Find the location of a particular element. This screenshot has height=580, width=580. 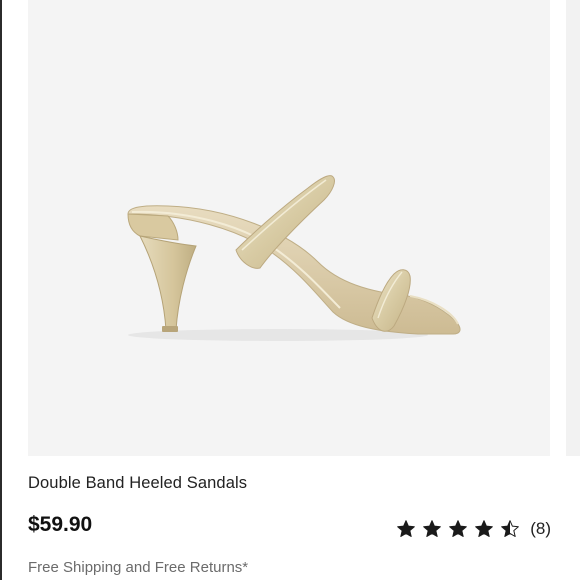

star-half-icon is located at coordinates (510, 528).